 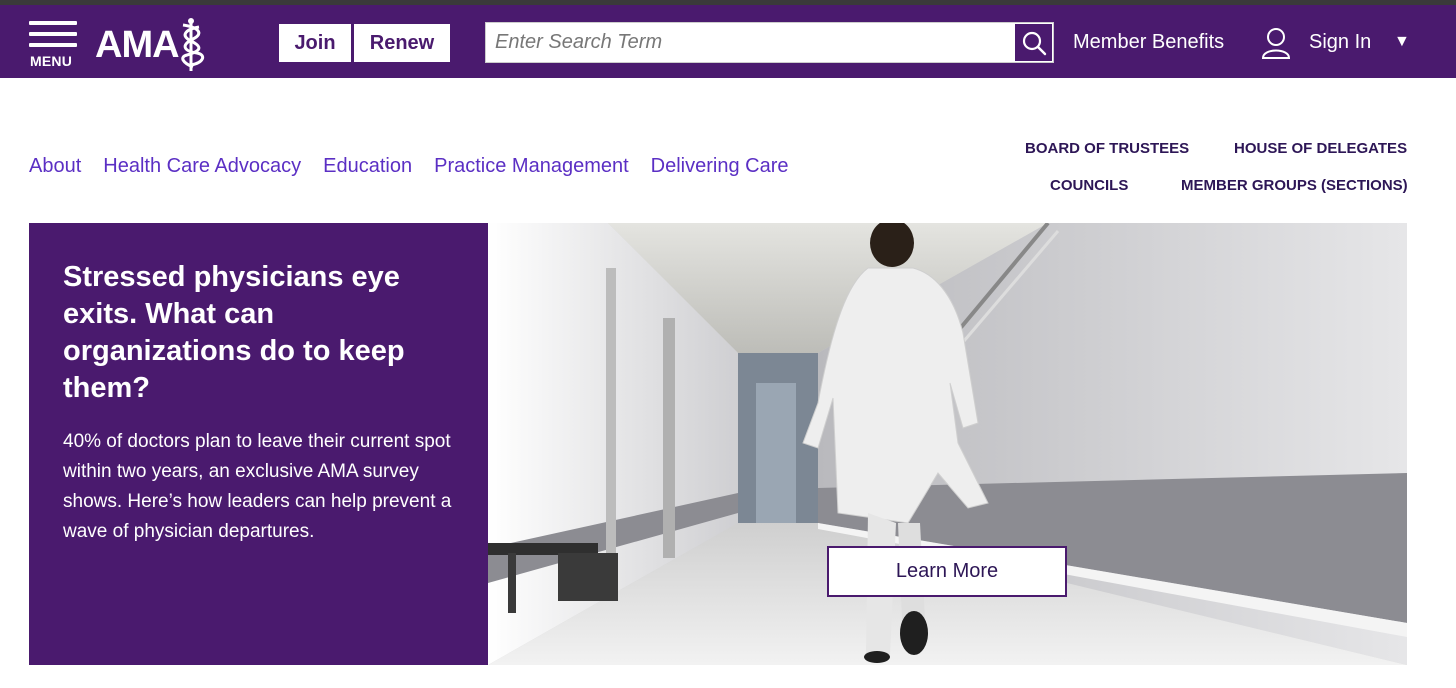 What do you see at coordinates (1148, 42) in the screenshot?
I see `member-benefits-link: Member Benefits` at bounding box center [1148, 42].